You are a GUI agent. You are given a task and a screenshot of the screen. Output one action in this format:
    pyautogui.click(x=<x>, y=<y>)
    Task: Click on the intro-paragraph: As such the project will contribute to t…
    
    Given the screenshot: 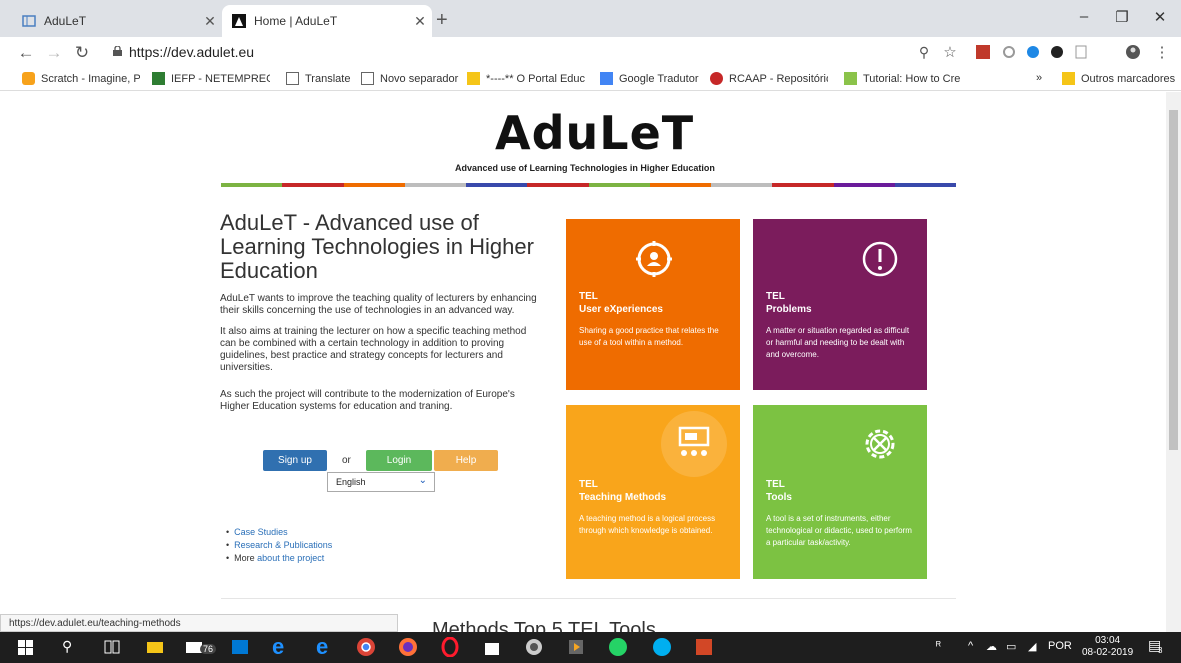 What is the action you would take?
    pyautogui.click(x=367, y=400)
    